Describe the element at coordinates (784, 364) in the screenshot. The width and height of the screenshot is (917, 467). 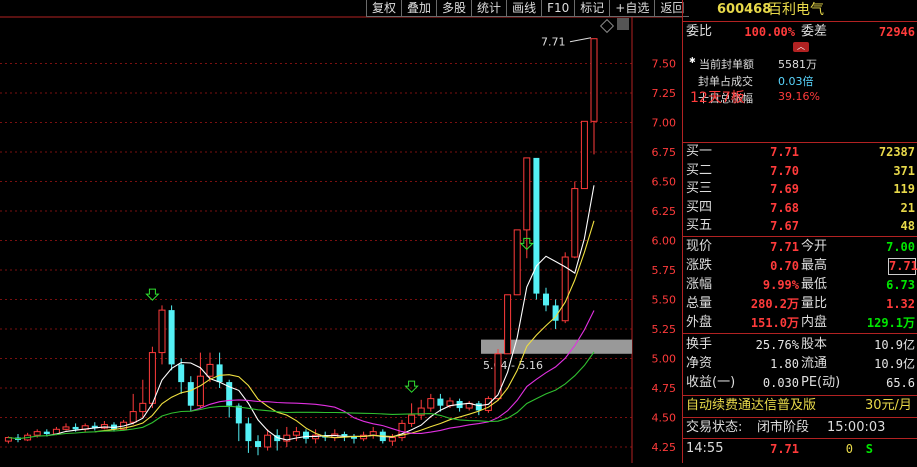
I see `share-value: 1.80` at that location.